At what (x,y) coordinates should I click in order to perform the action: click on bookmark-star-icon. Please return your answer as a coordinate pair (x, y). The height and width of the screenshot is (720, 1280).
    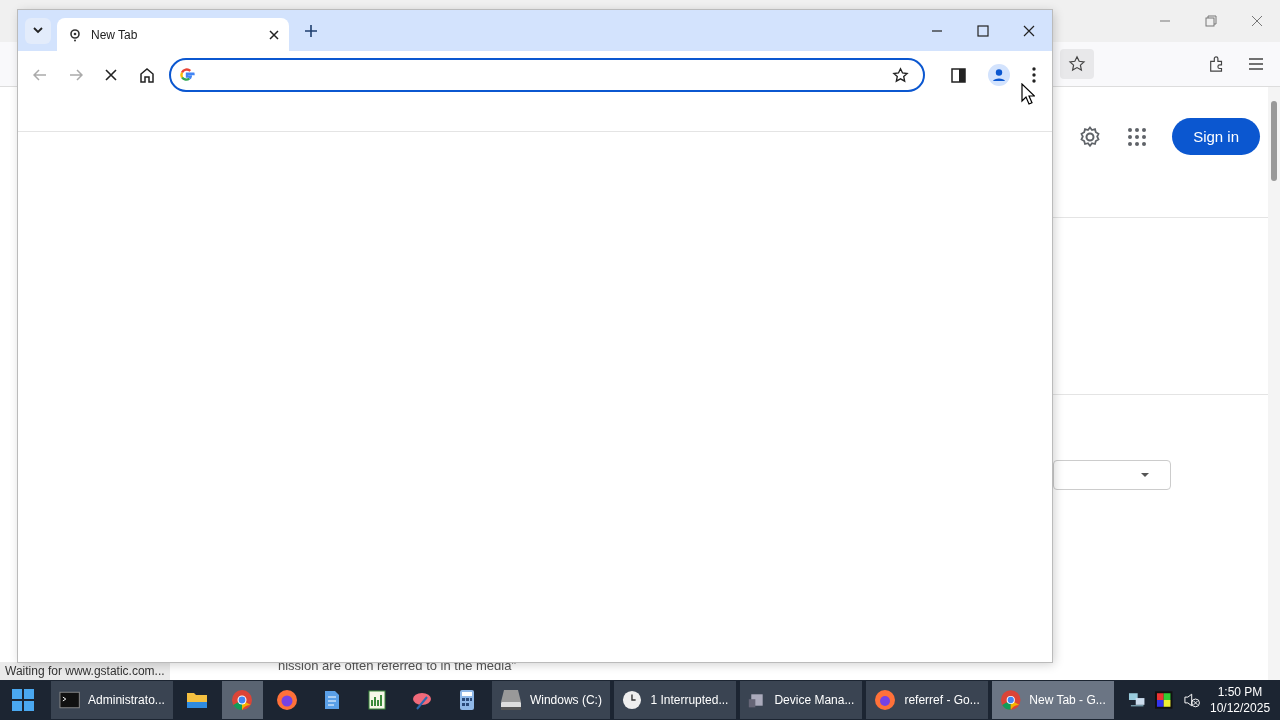
    Looking at the image, I should click on (900, 75).